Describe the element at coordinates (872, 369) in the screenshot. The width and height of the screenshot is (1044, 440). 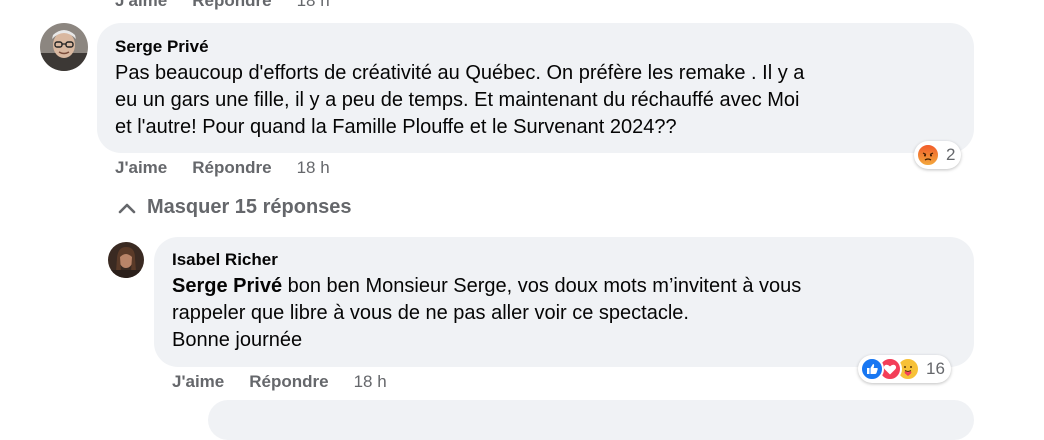
I see `like-icon` at that location.